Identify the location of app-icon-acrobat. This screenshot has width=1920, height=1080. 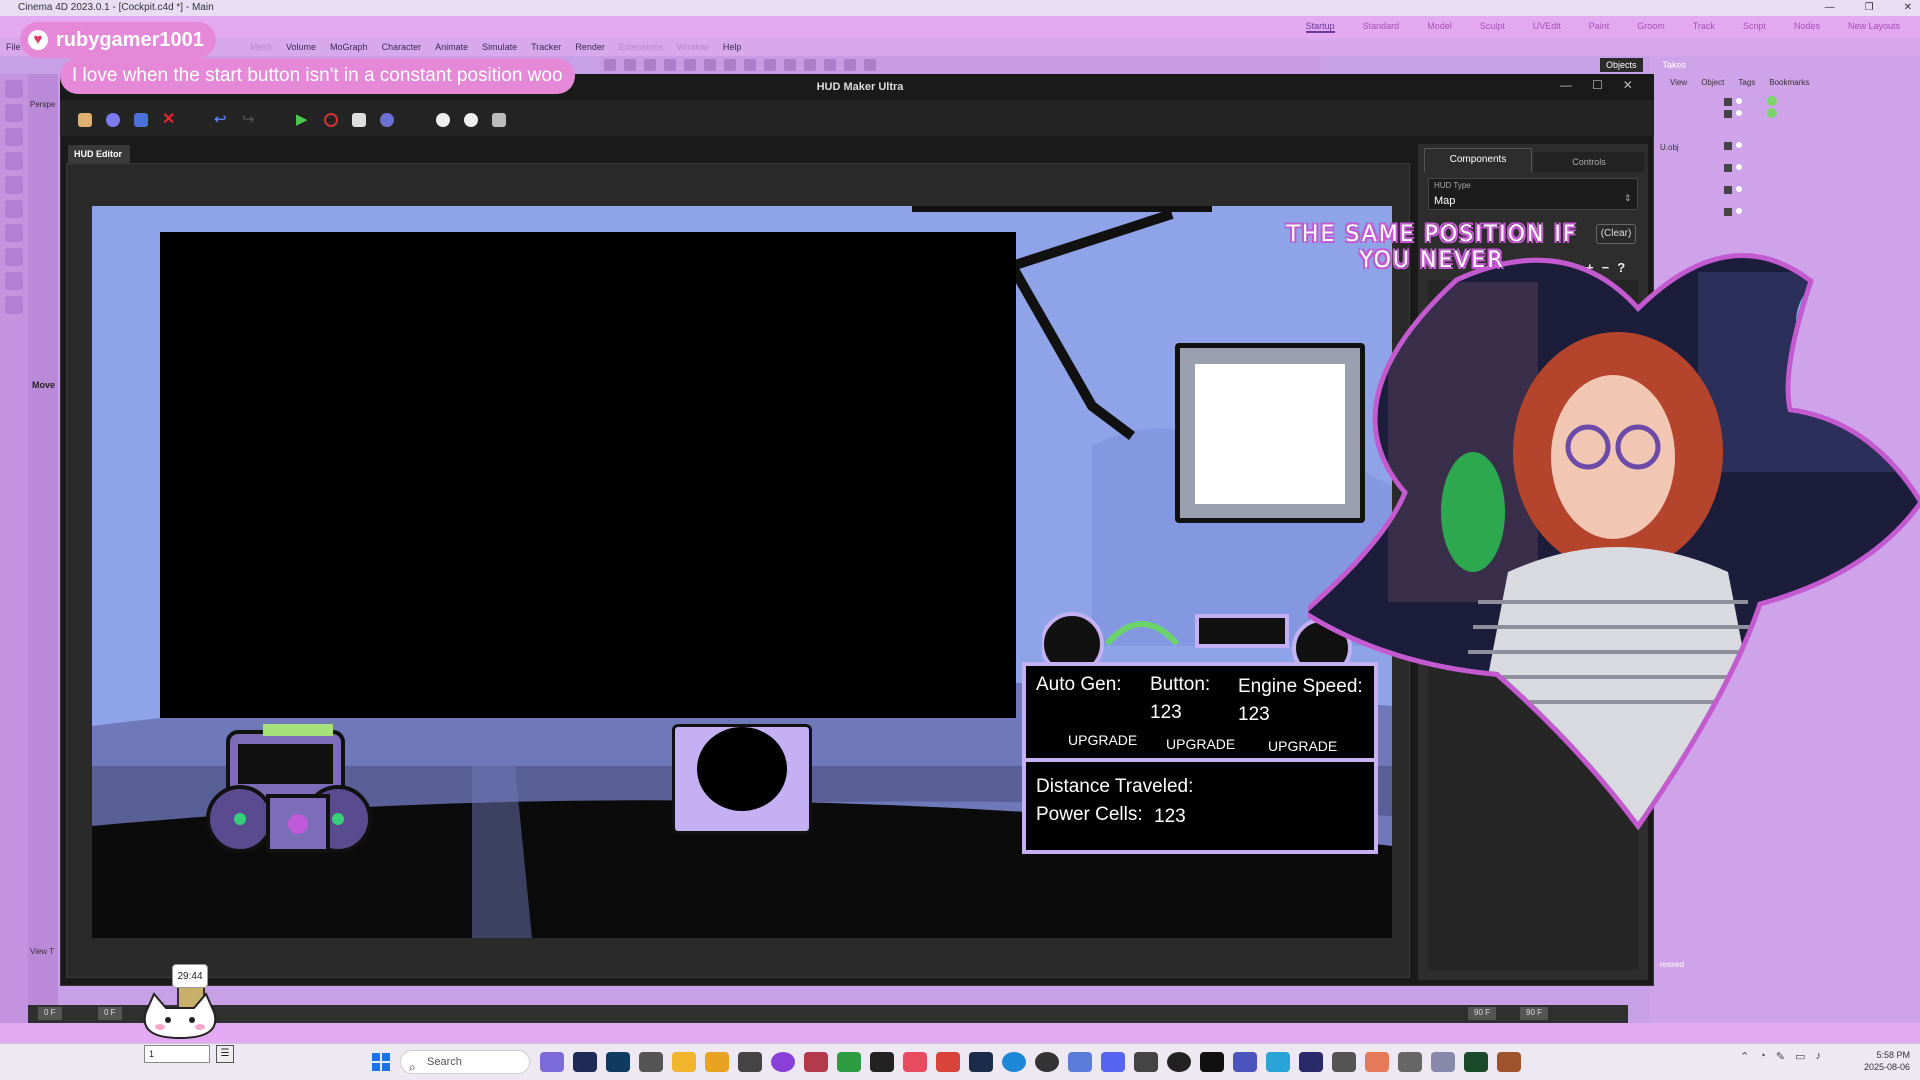
(948, 1062).